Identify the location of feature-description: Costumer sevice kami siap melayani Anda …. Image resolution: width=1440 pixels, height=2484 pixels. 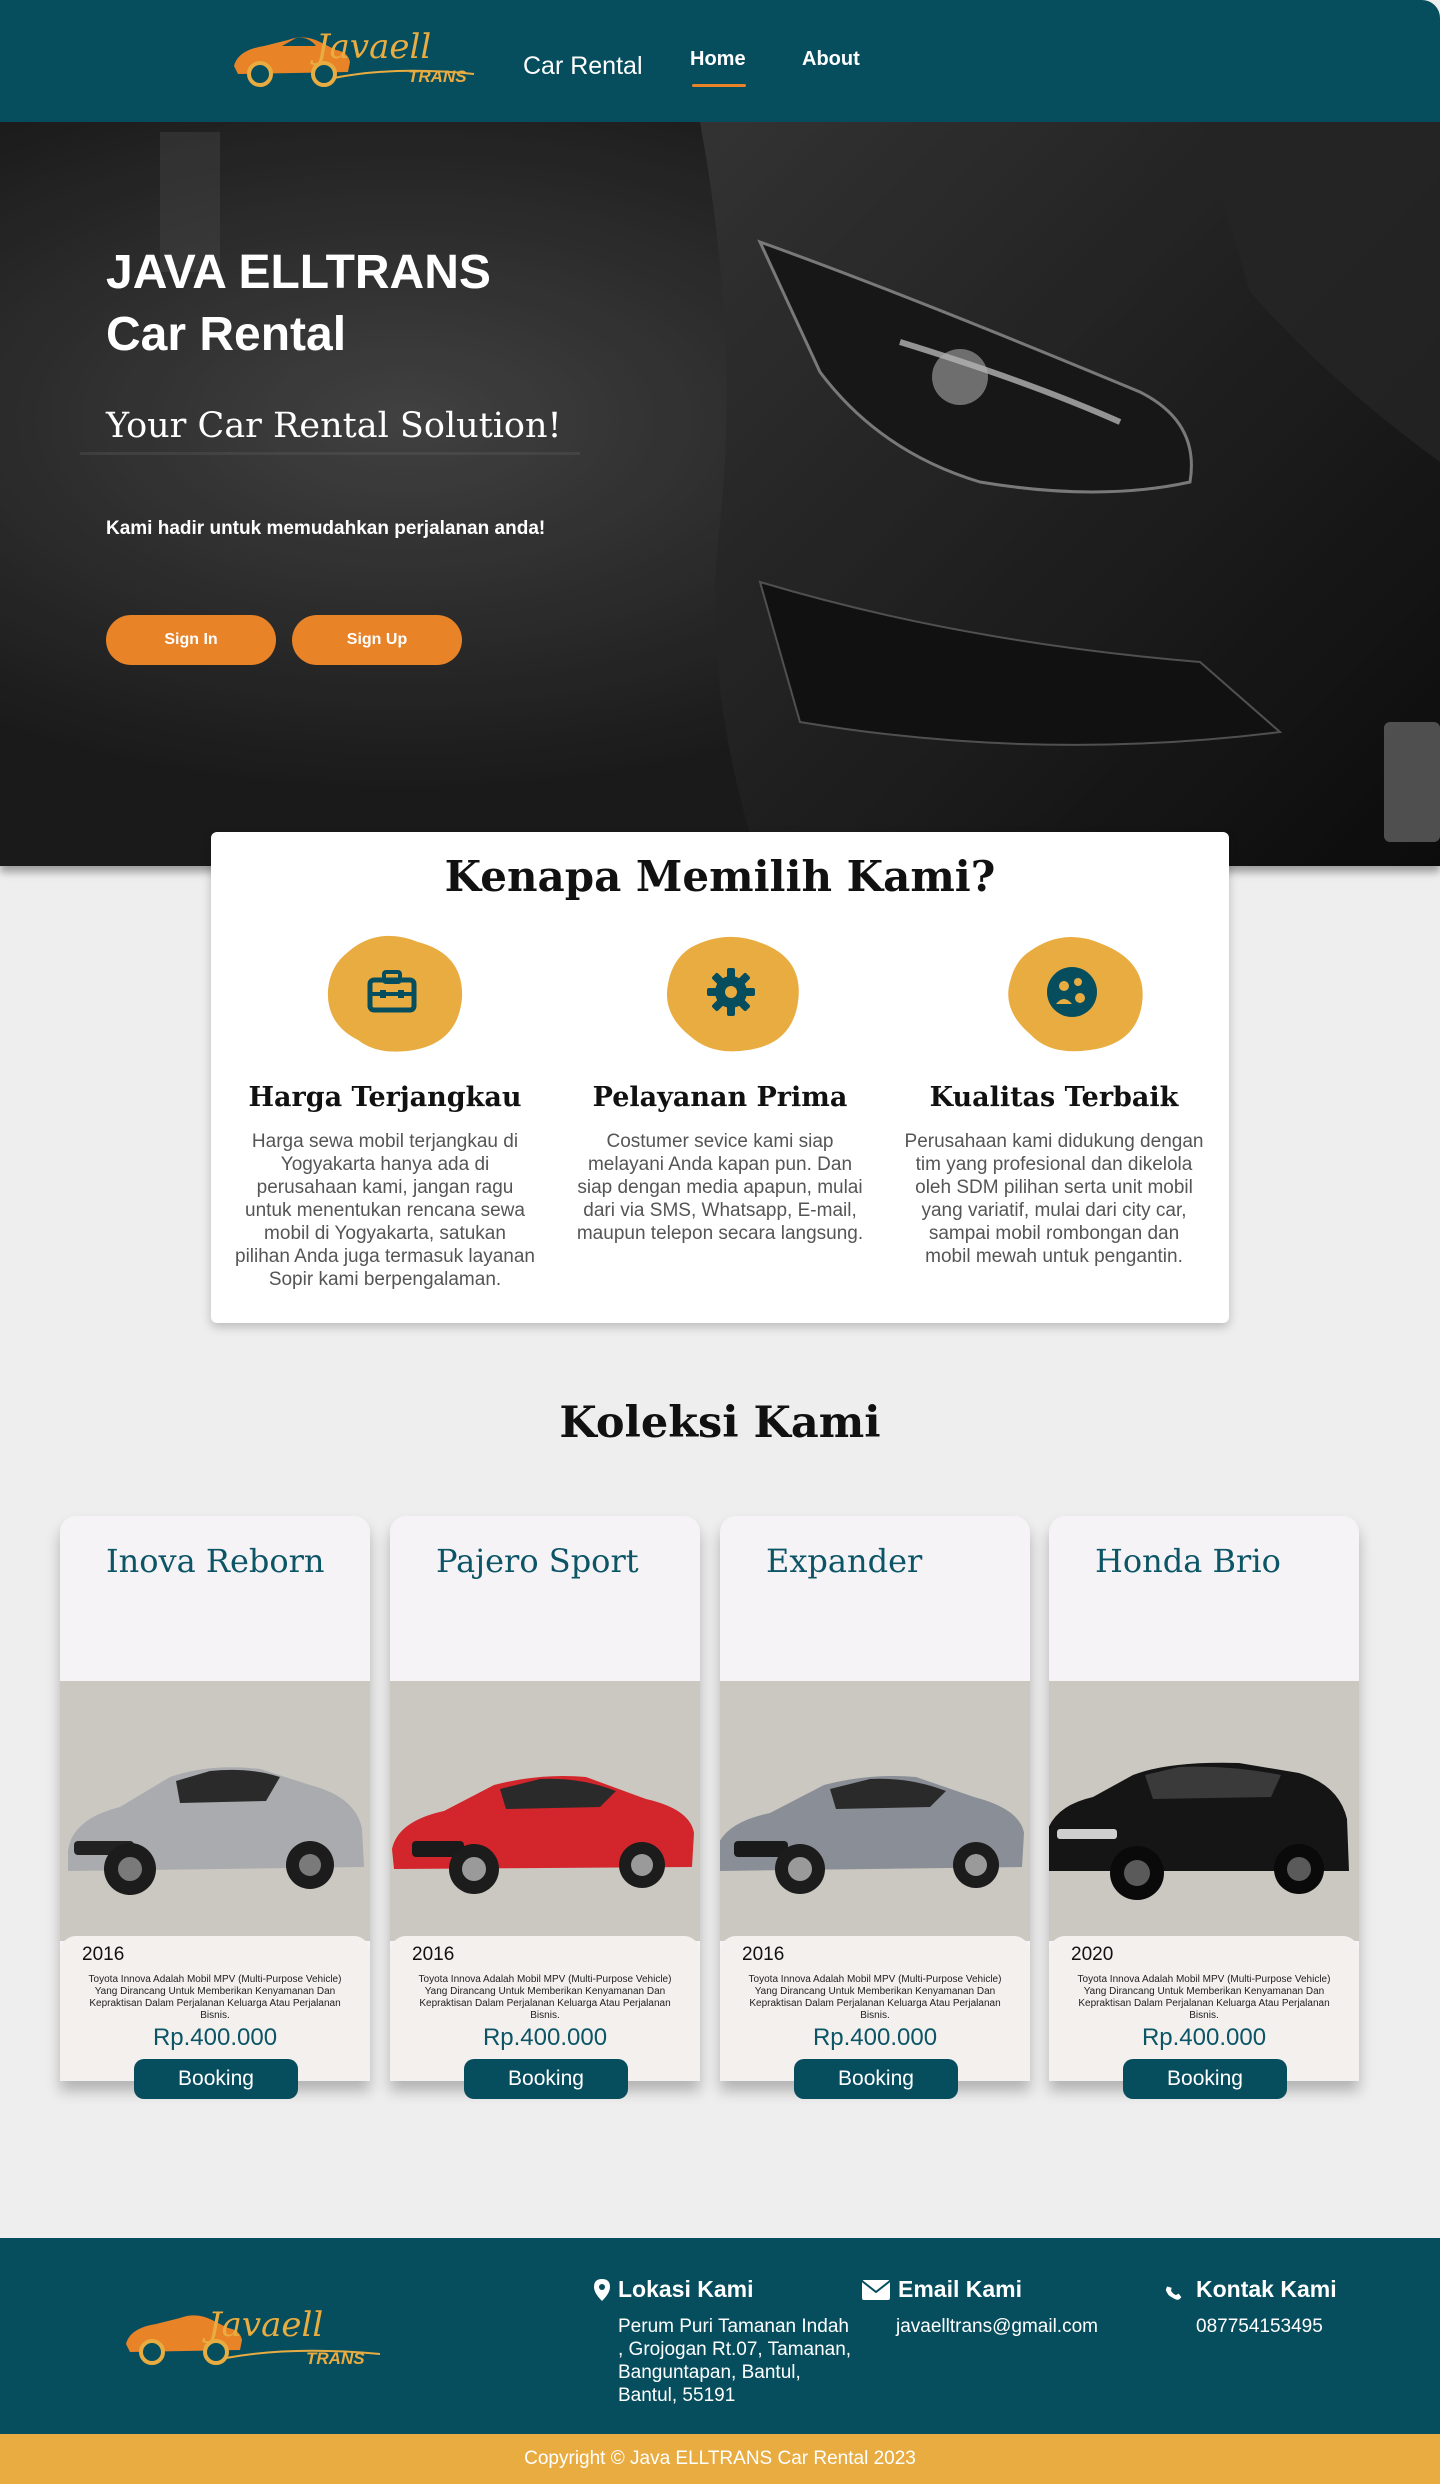
(720, 1187).